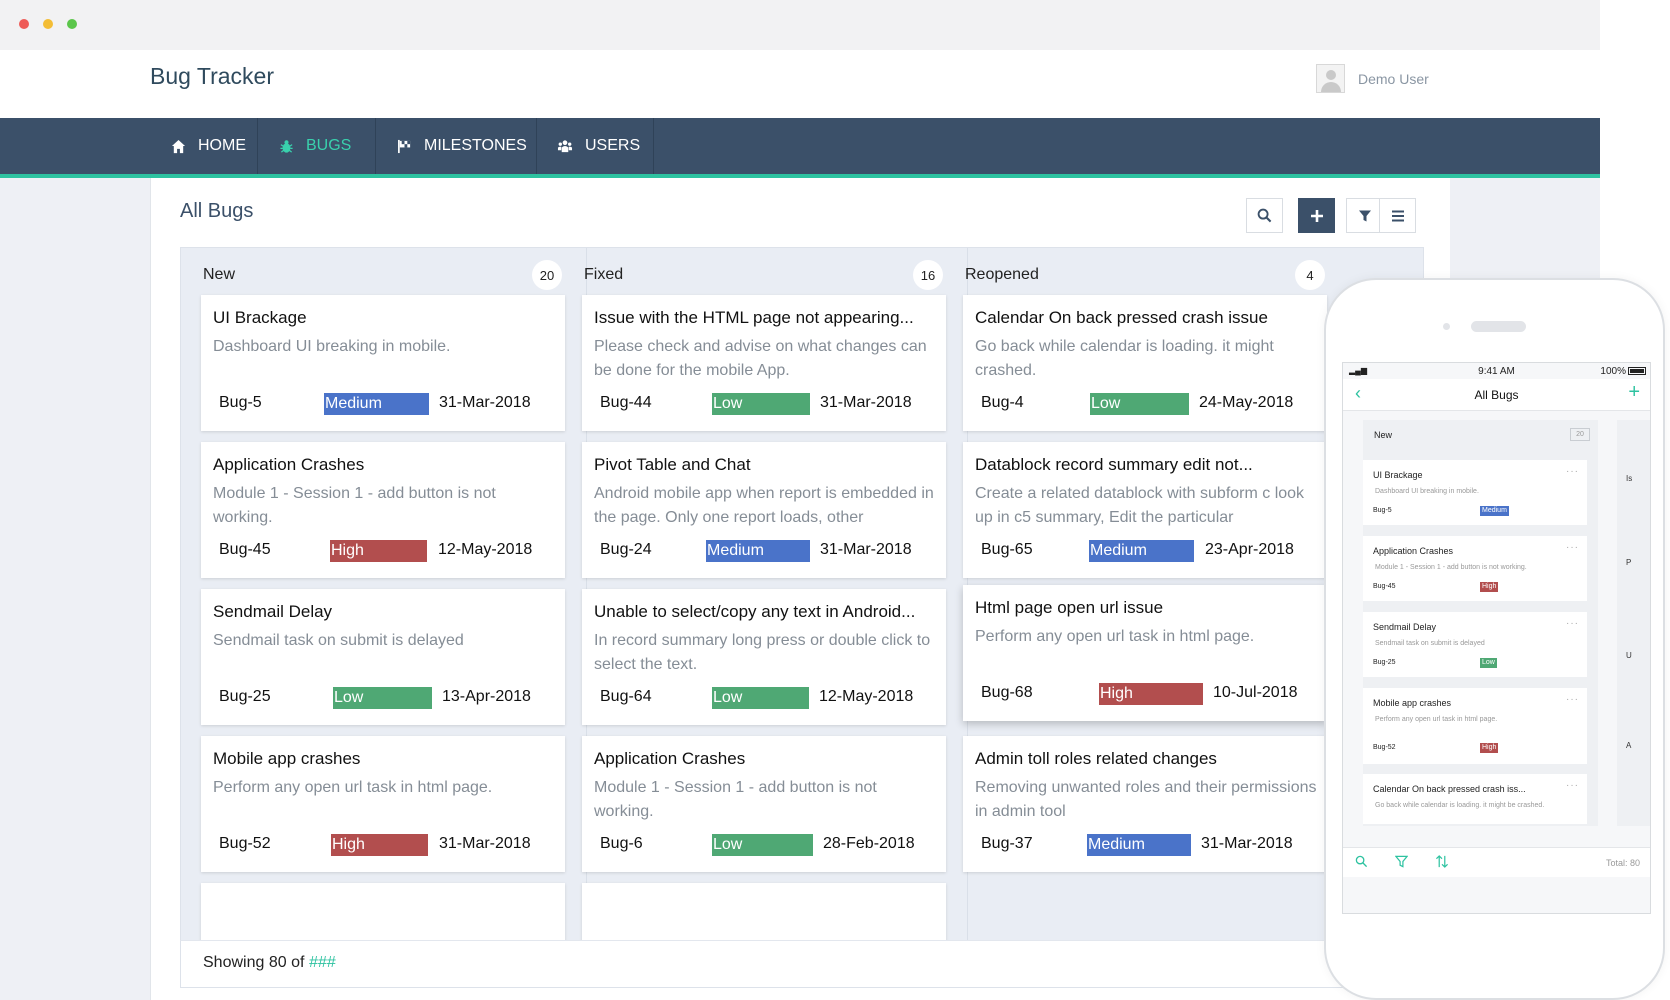  Describe the element at coordinates (626, 549) in the screenshot. I see `bug-id: Bug-24` at that location.